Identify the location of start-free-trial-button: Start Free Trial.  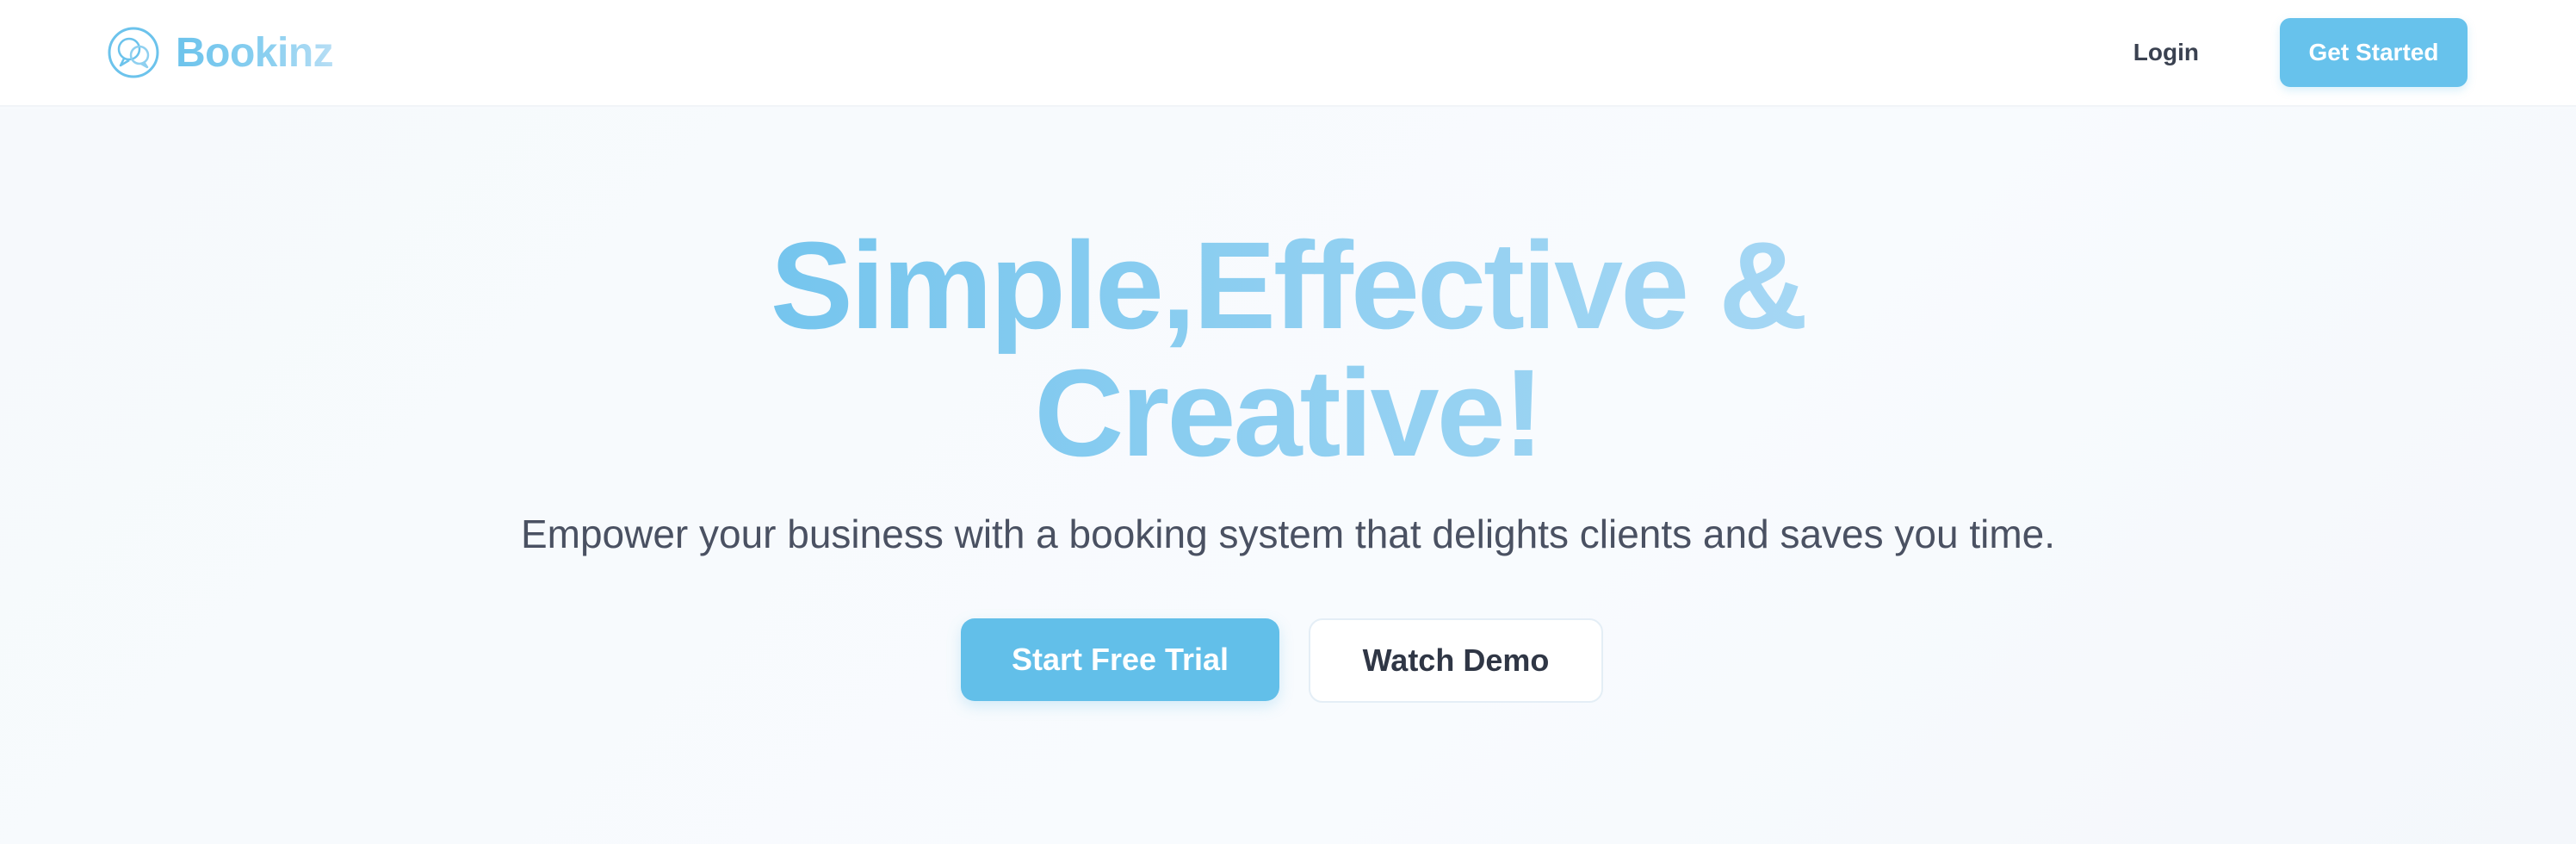
(1120, 659).